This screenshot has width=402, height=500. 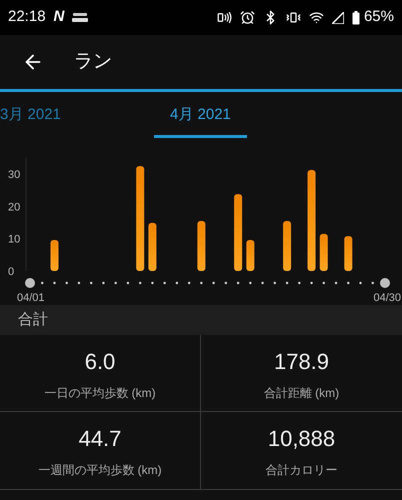 I want to click on stat-label: 合計距離 (km), so click(x=302, y=393).